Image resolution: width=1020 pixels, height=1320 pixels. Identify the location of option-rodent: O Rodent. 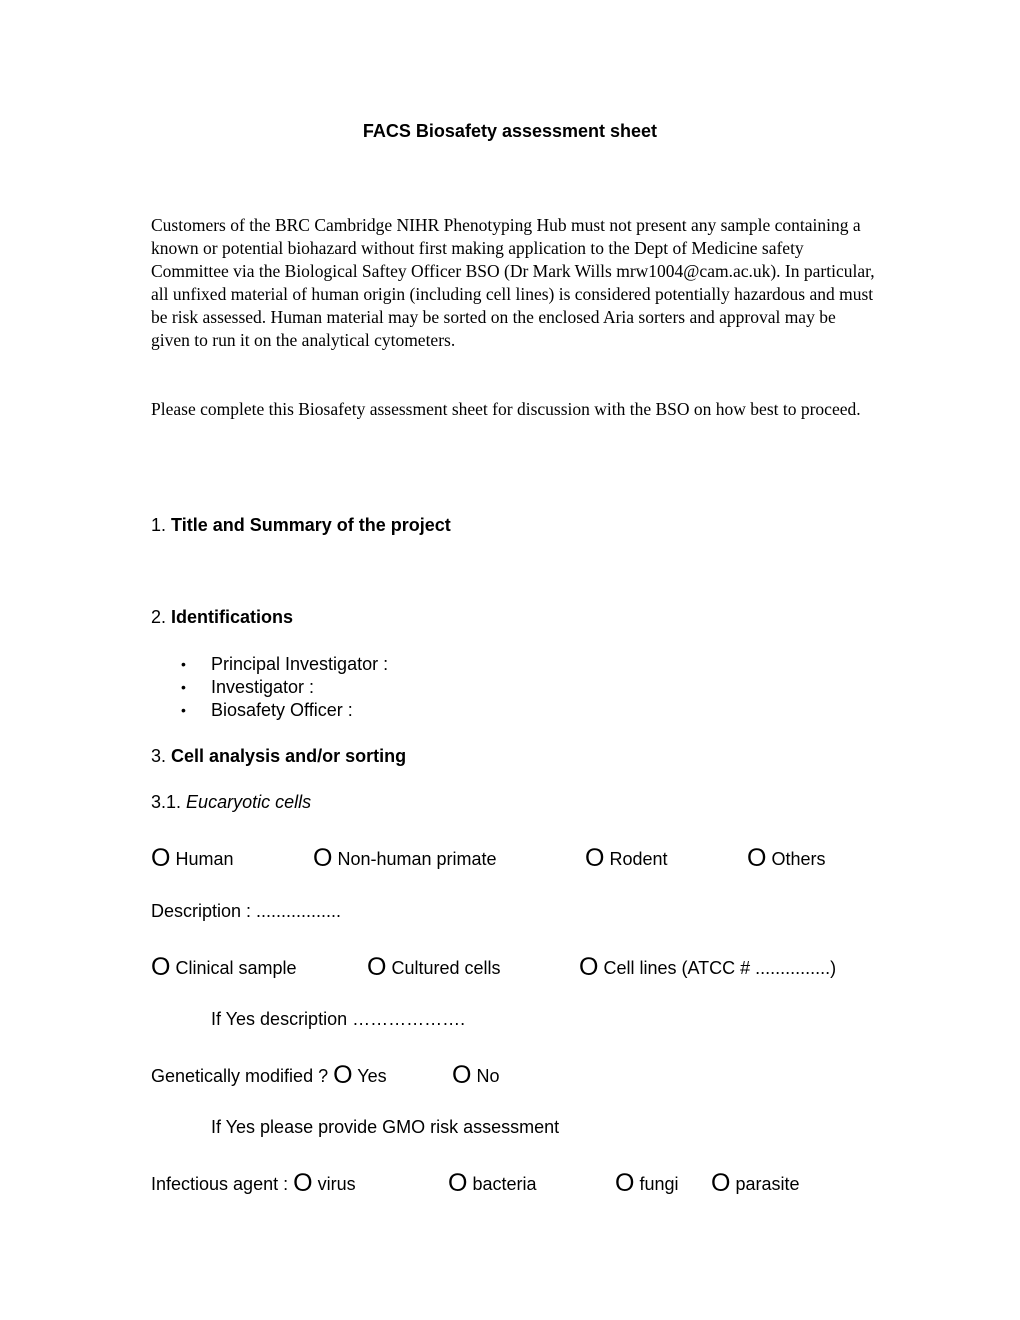
(626, 858).